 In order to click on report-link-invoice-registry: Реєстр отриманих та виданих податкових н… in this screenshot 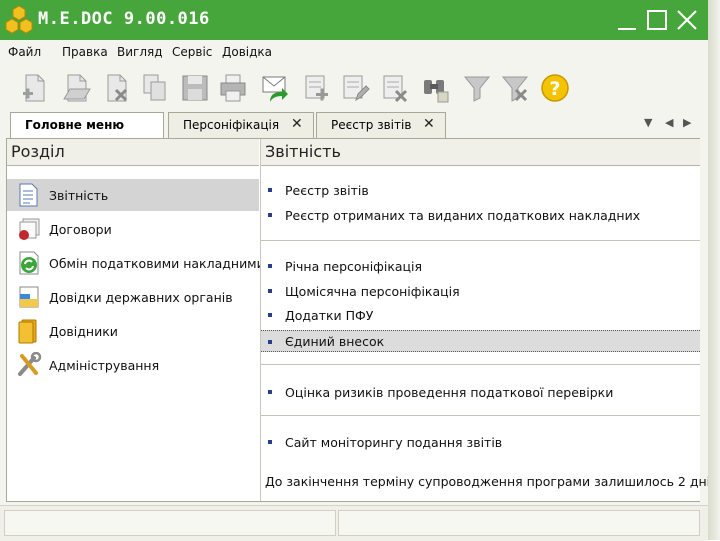, I will do `click(480, 215)`.